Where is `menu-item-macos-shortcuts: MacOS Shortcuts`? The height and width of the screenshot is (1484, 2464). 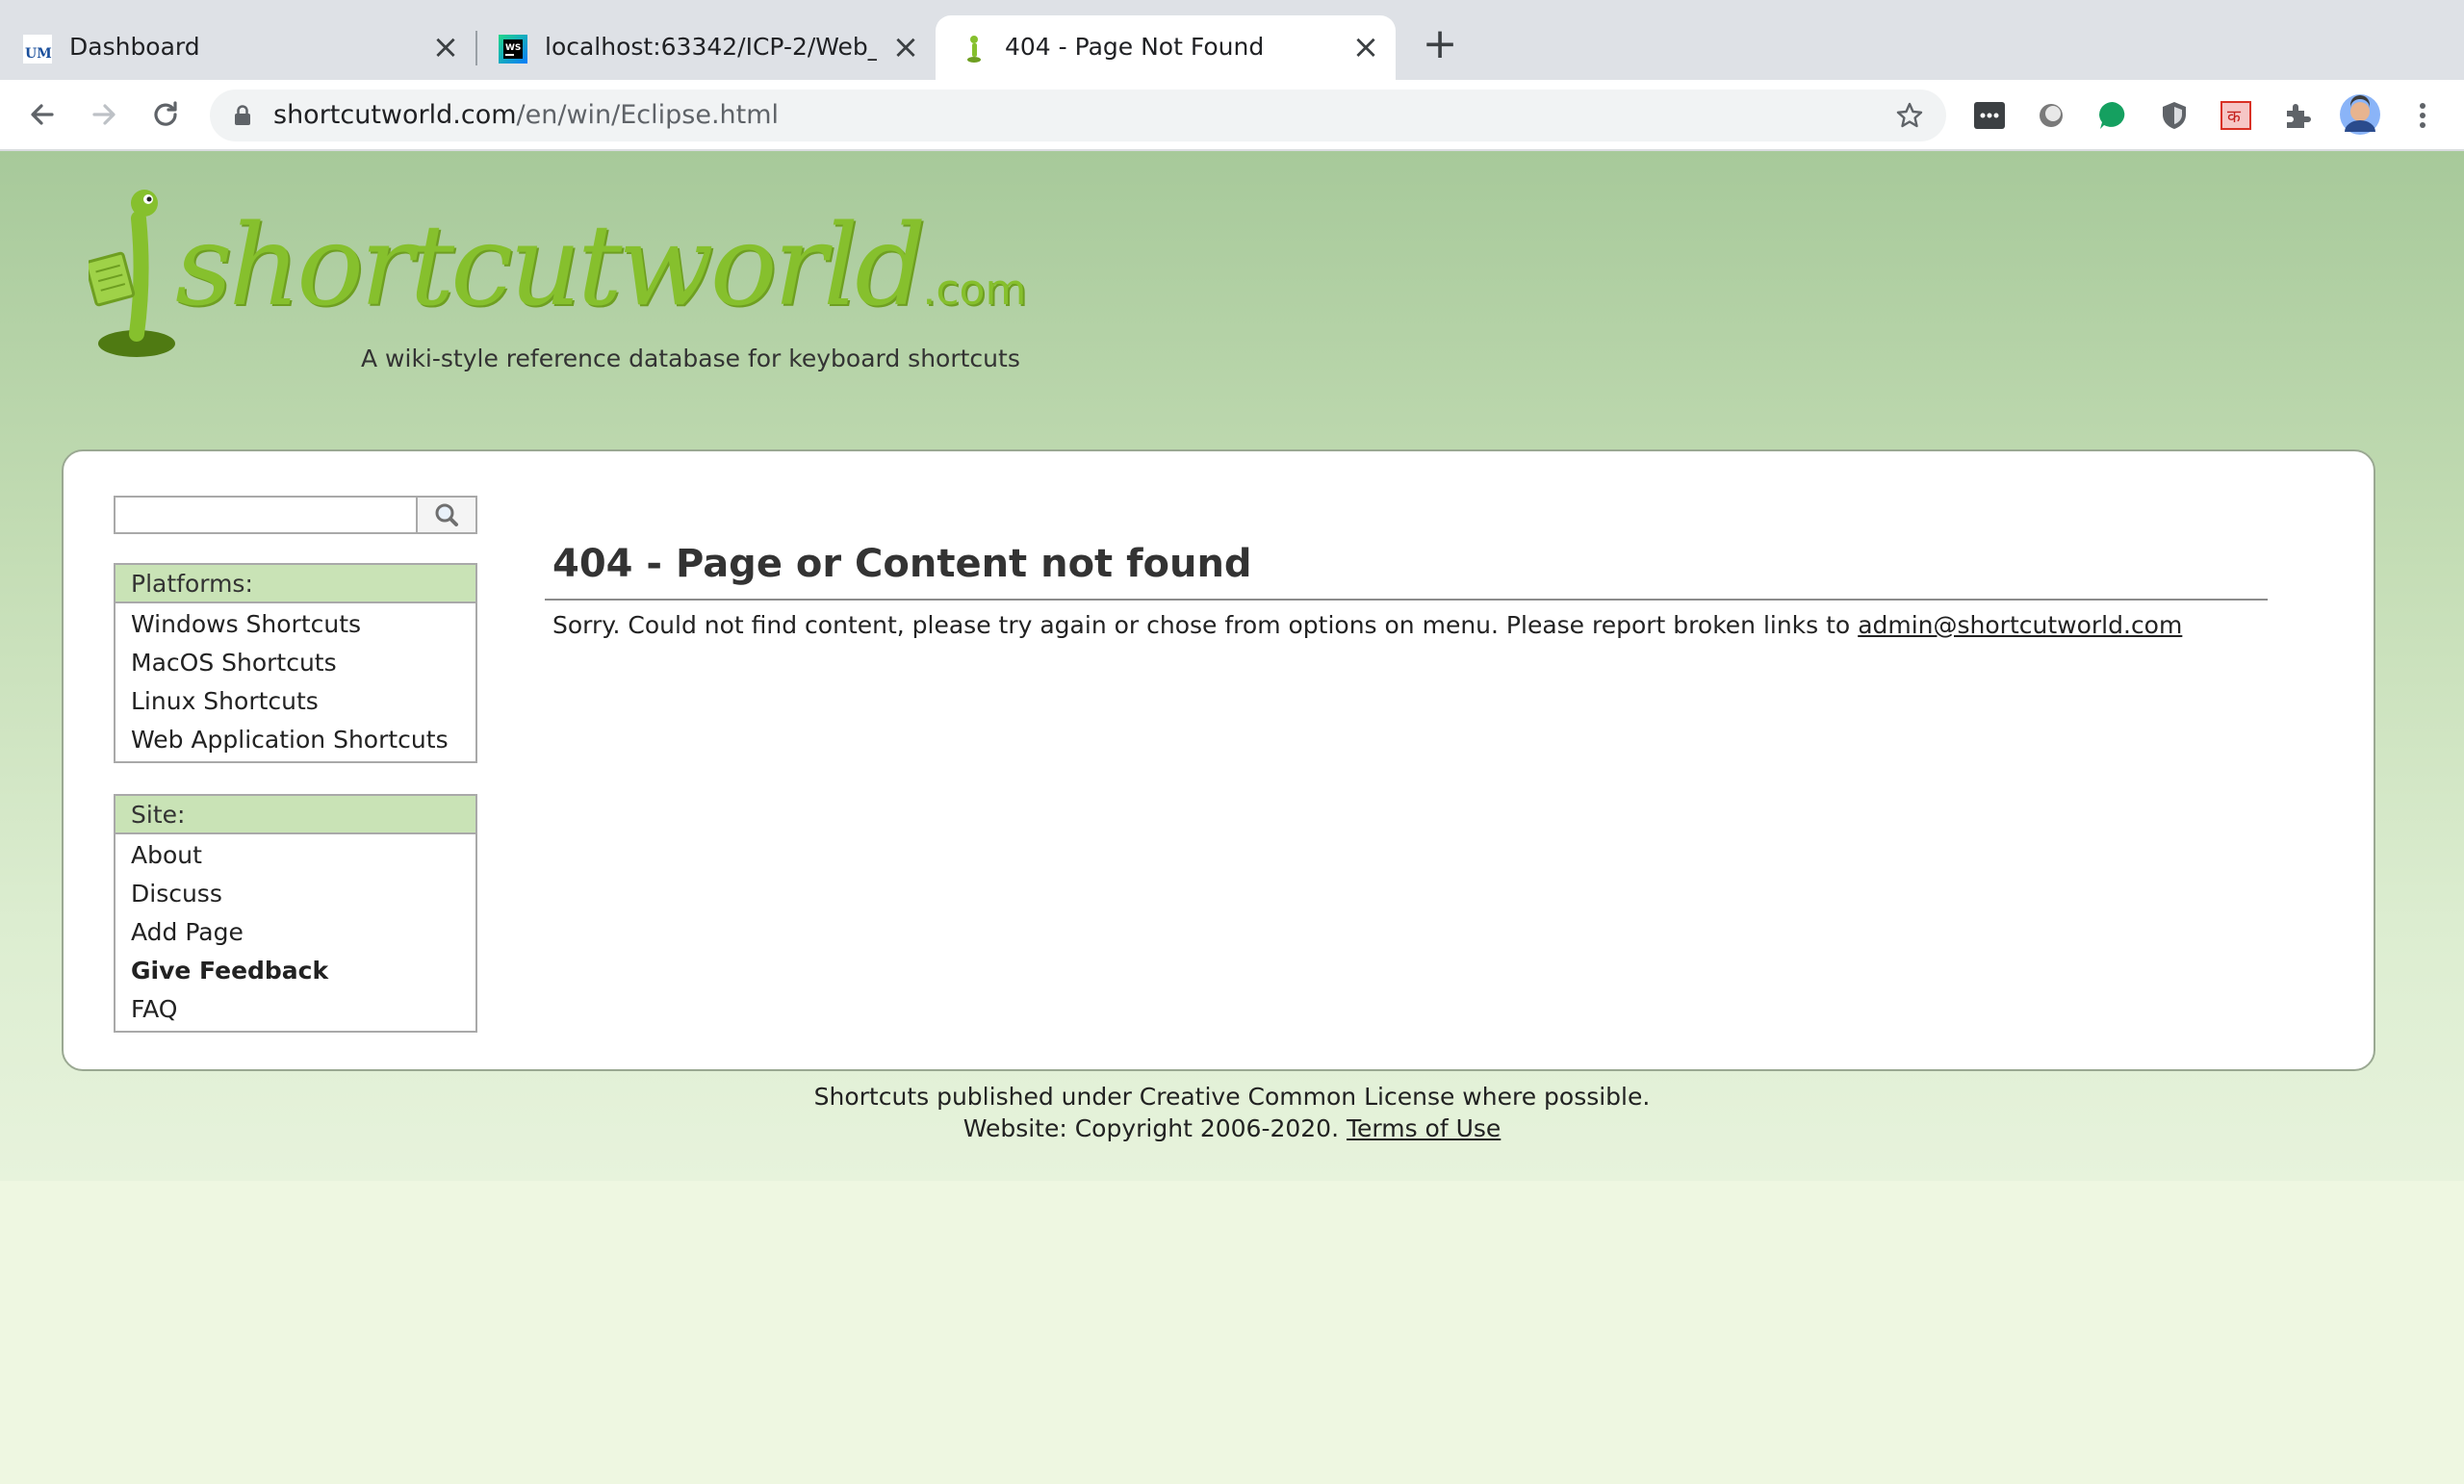 menu-item-macos-shortcuts: MacOS Shortcuts is located at coordinates (295, 663).